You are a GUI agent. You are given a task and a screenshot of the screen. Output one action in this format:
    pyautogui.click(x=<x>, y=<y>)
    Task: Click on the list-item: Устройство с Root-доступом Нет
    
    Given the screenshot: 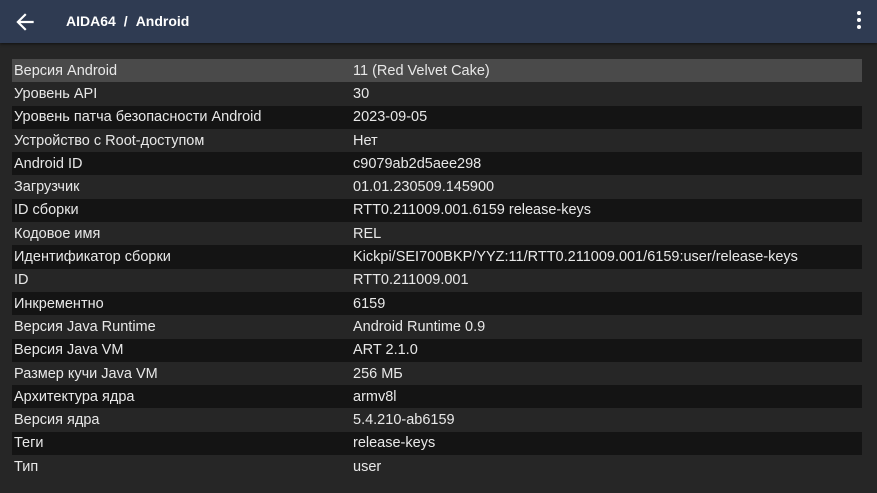 What is the action you would take?
    pyautogui.click(x=437, y=140)
    